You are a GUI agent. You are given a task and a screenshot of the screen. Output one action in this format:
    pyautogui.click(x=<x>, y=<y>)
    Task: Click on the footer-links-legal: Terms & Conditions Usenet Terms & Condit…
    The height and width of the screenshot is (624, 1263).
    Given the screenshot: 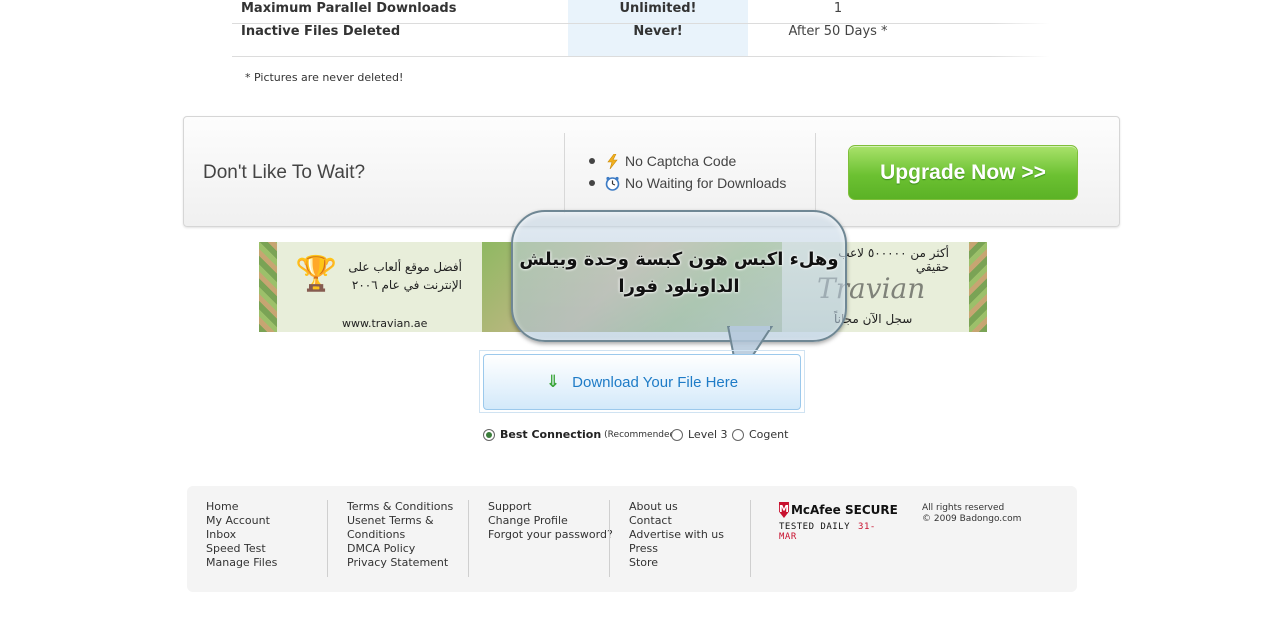 What is the action you would take?
    pyautogui.click(x=402, y=535)
    